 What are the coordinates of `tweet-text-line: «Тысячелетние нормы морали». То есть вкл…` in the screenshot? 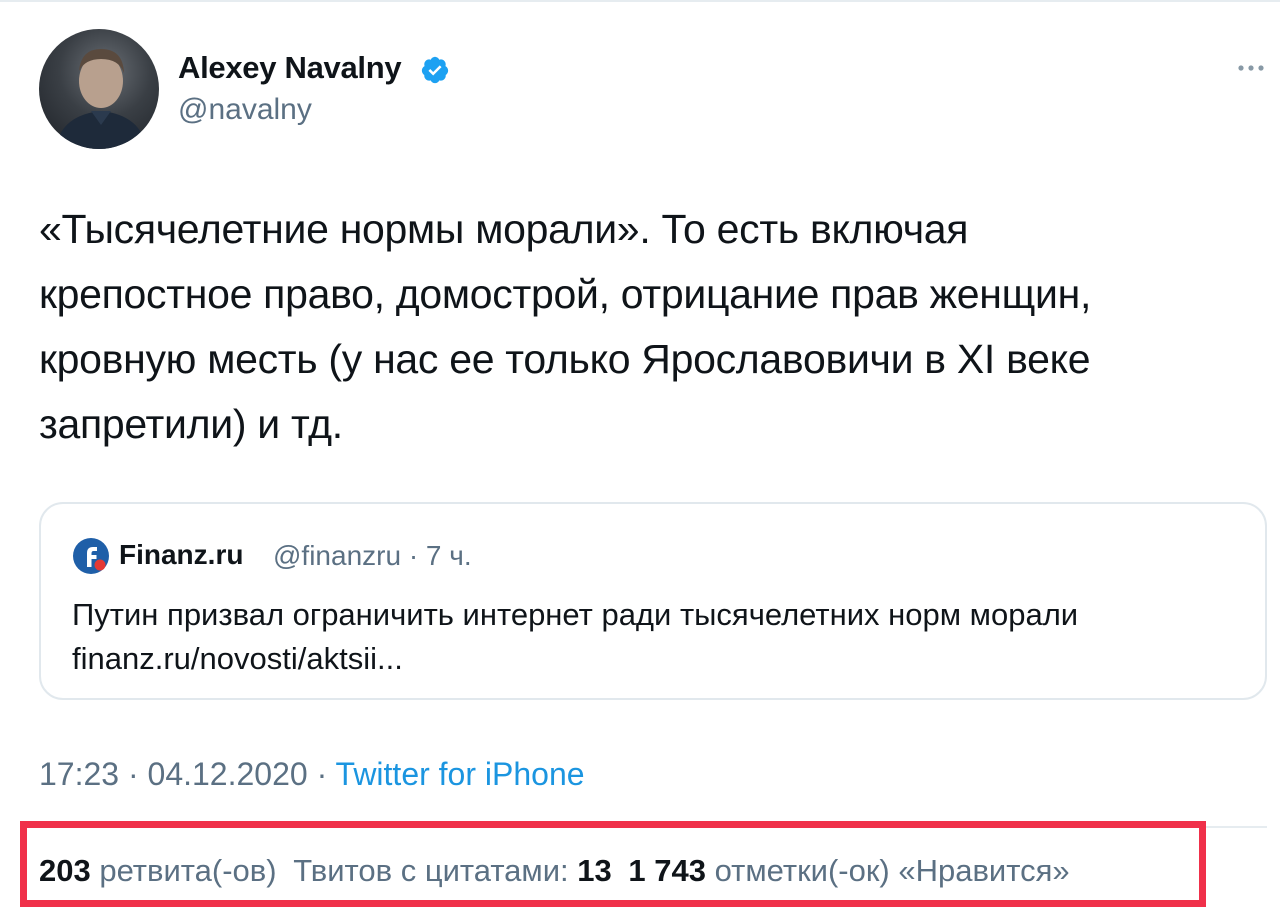 It's located at (504, 229).